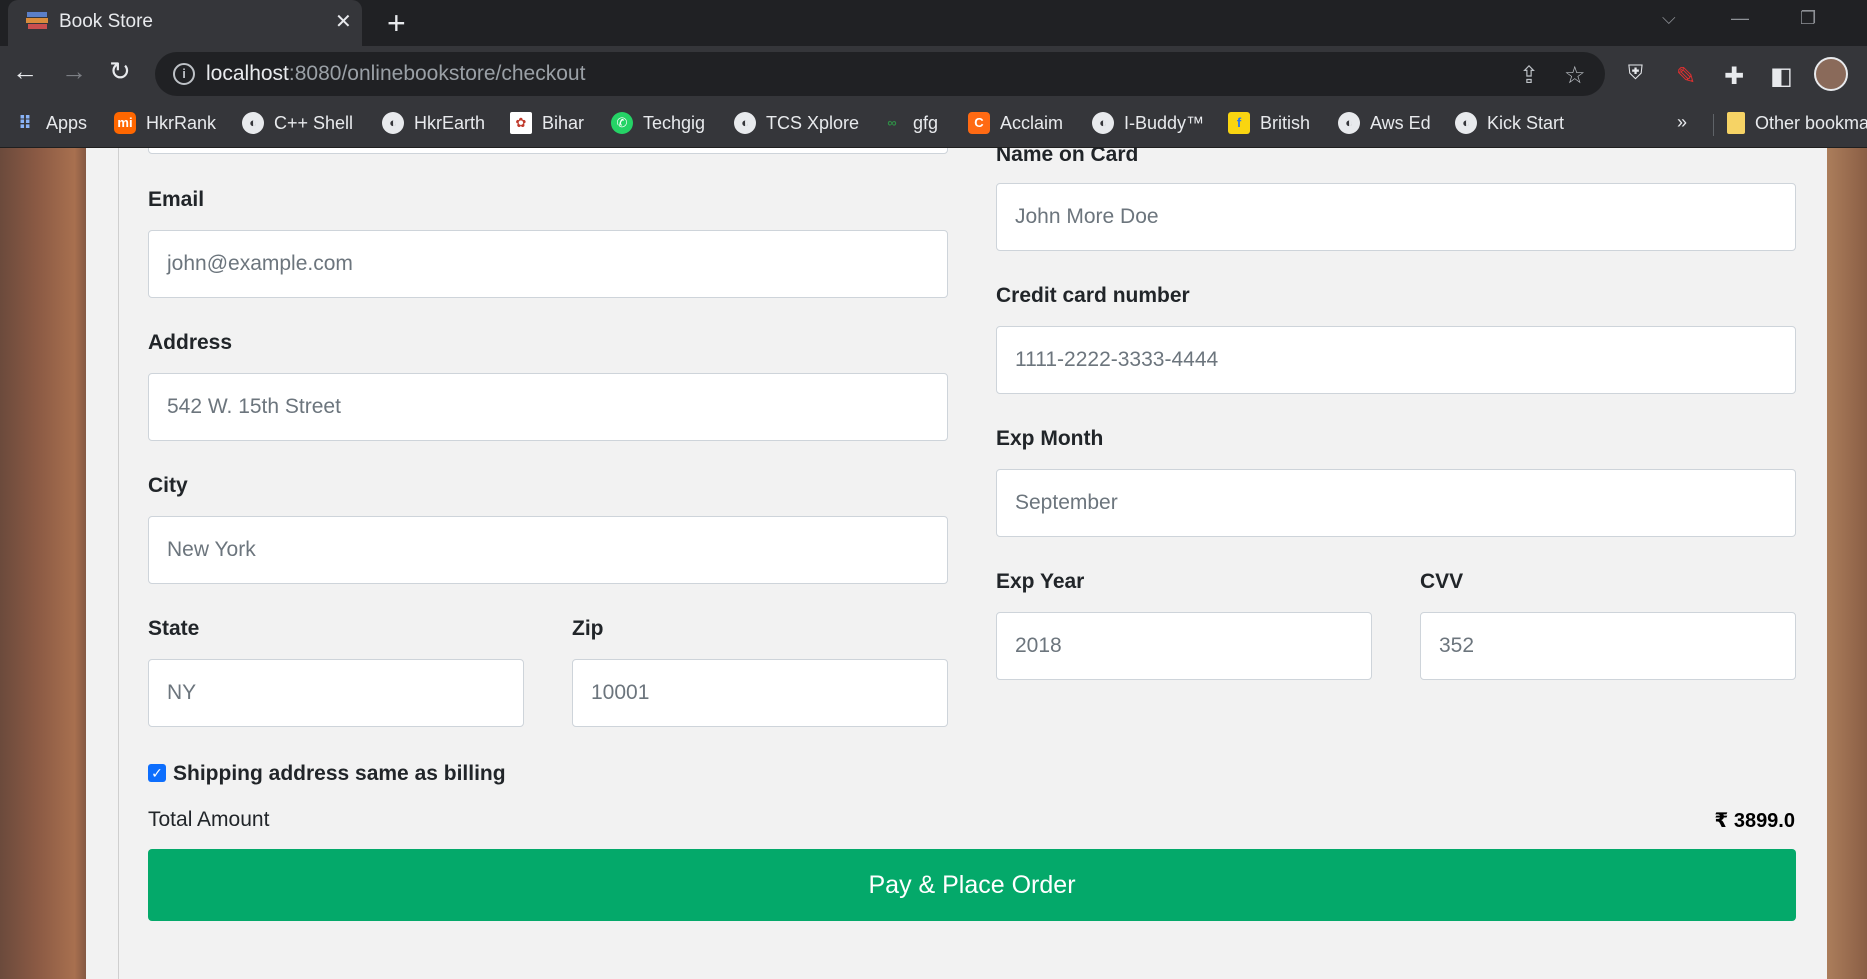 This screenshot has width=1867, height=979. Describe the element at coordinates (1797, 125) in the screenshot. I see `bookmark-other: Other bookma` at that location.